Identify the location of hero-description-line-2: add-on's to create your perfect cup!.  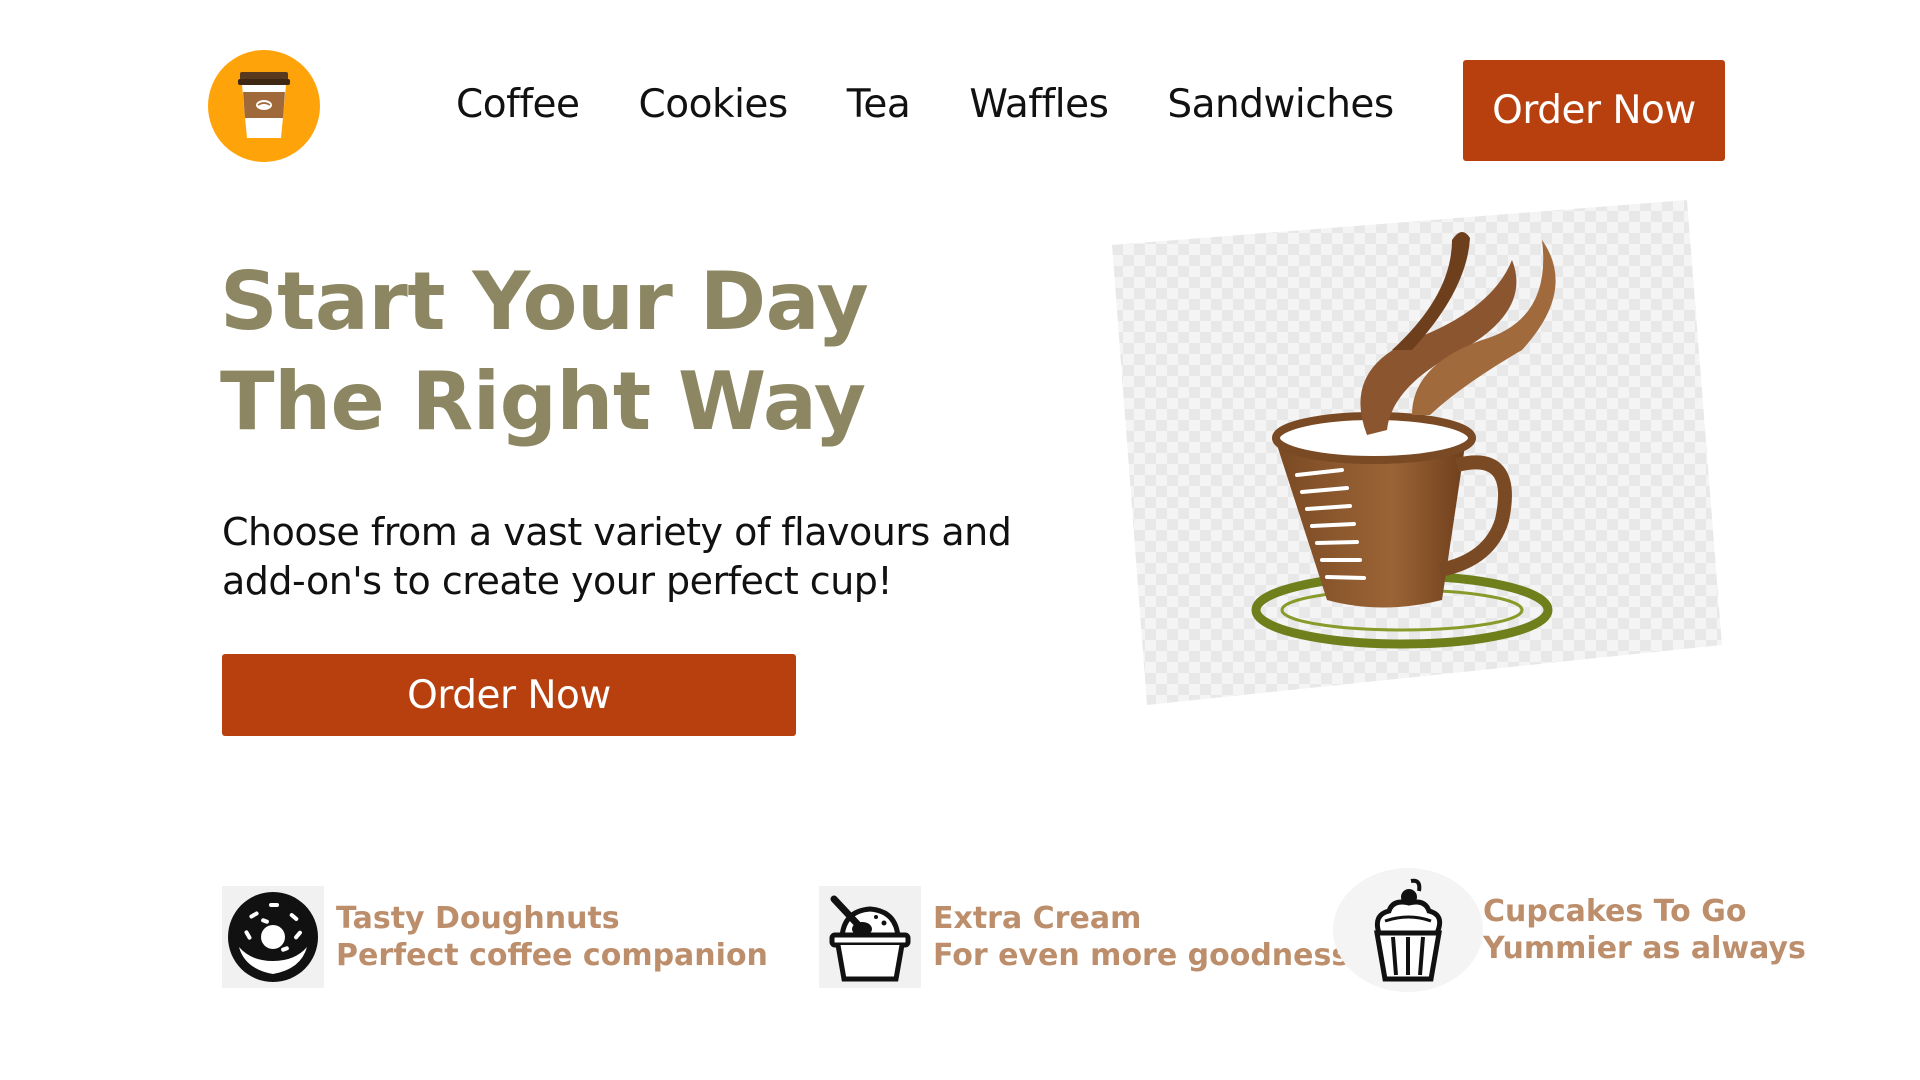
(557, 581).